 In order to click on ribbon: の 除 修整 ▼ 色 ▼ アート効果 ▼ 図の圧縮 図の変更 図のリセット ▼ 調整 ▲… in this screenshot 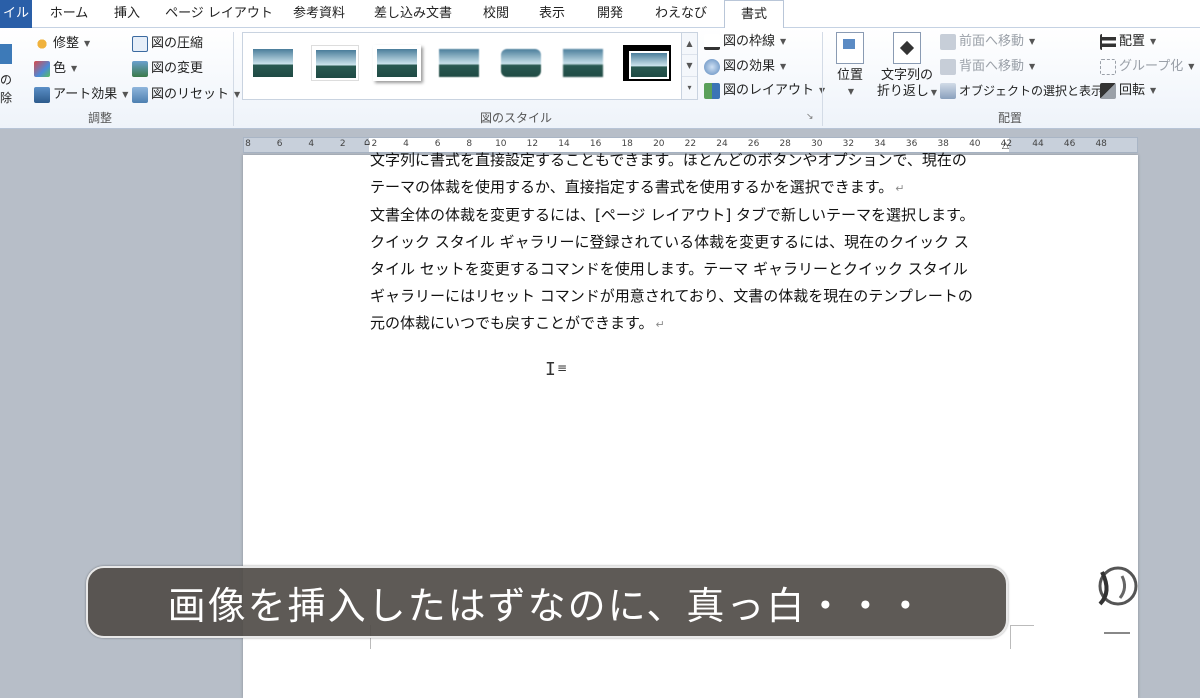, I will do `click(600, 78)`.